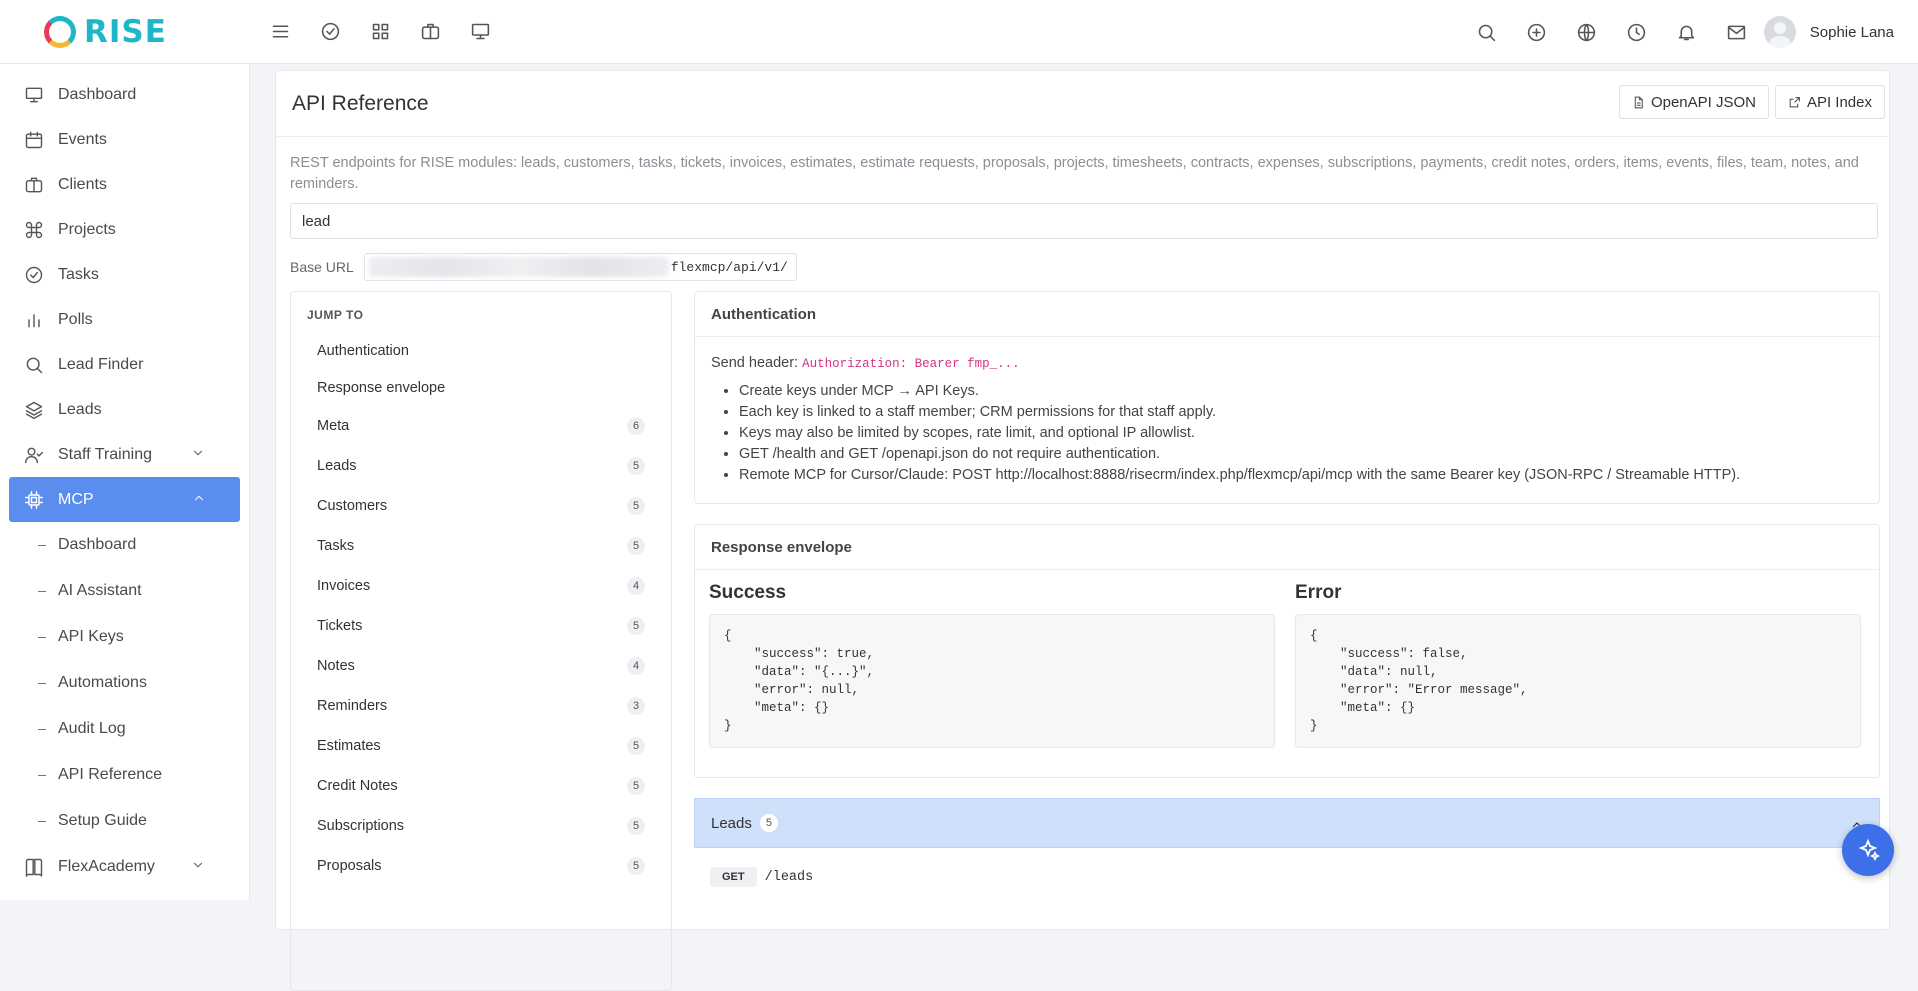 The height and width of the screenshot is (991, 1918). Describe the element at coordinates (729, 267) in the screenshot. I see `base-url-suffix: flexmcp/api/v1/` at that location.